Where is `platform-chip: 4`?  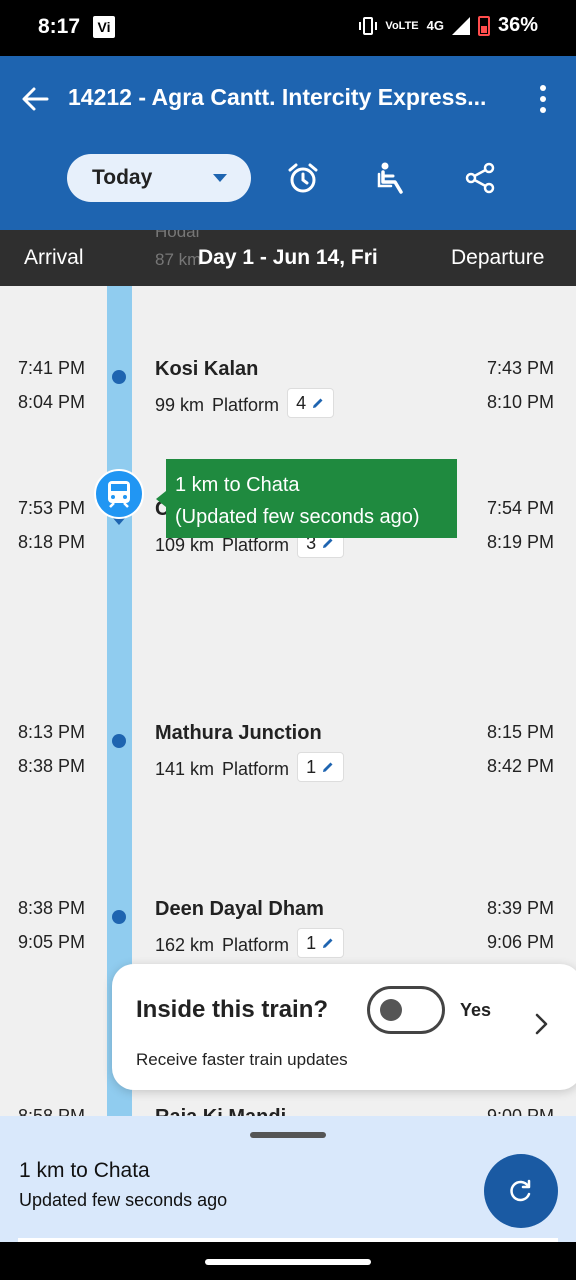 platform-chip: 4 is located at coordinates (311, 403).